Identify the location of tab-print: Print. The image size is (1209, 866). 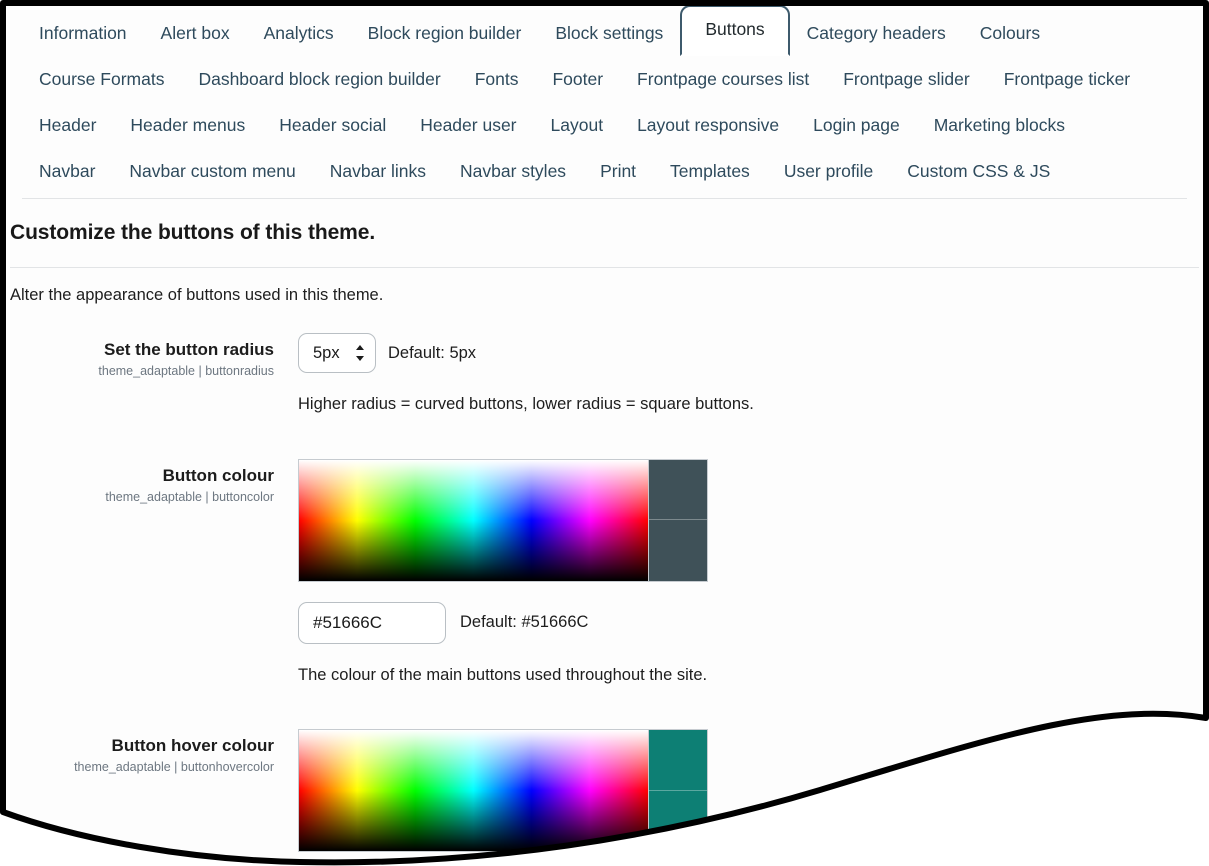
(618, 172).